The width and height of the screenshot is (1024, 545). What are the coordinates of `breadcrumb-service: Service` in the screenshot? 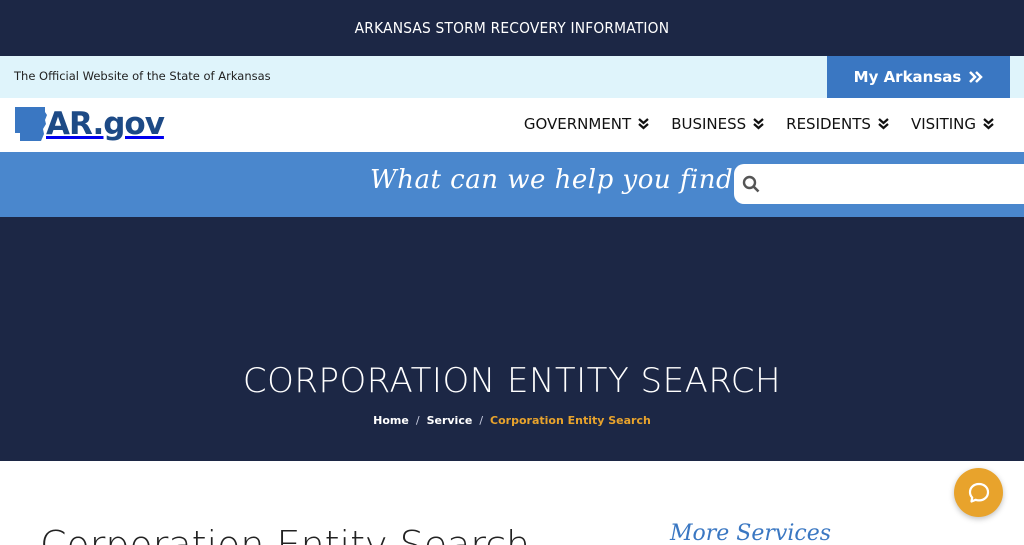 It's located at (450, 420).